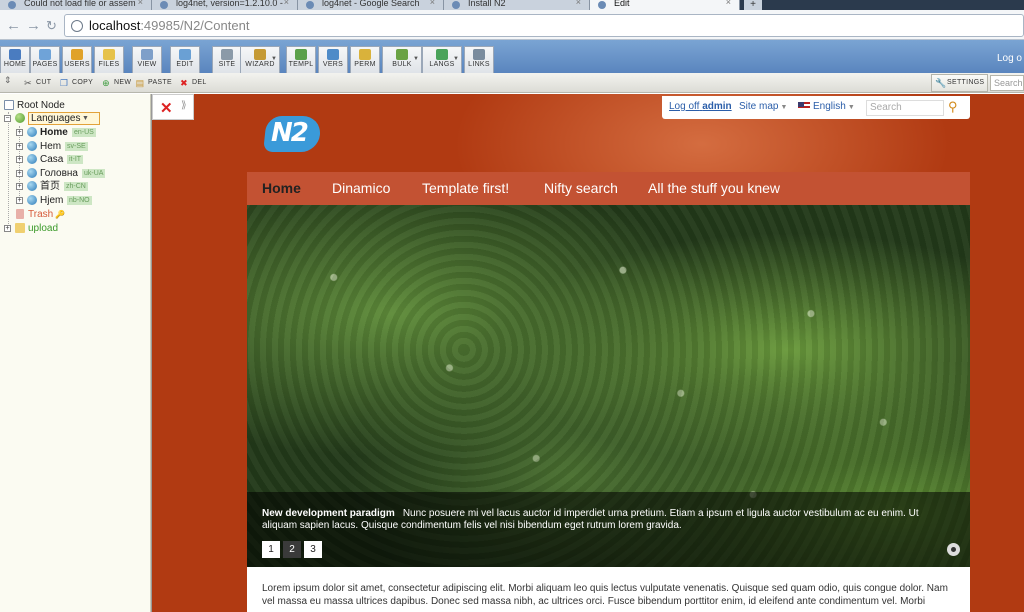 This screenshot has height=612, width=1024. I want to click on site-icon, so click(227, 54).